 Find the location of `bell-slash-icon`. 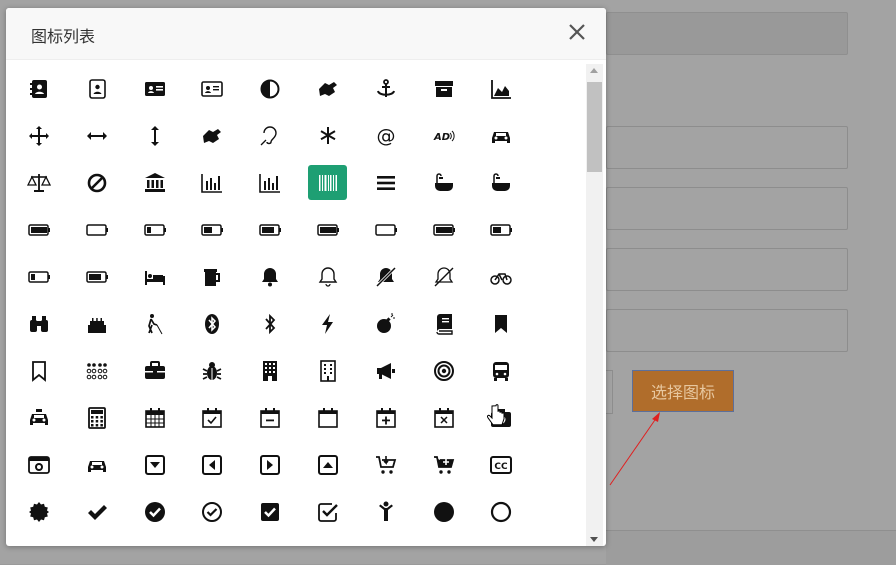

bell-slash-icon is located at coordinates (385, 276).